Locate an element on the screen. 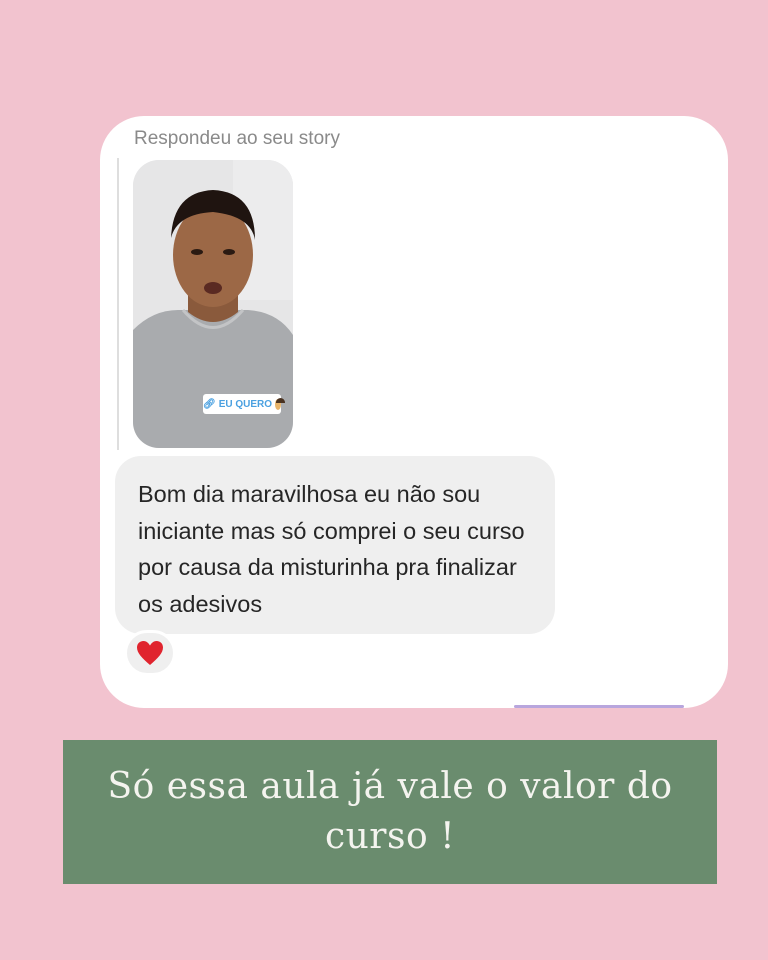 Image resolution: width=768 pixels, height=960 pixels. link-icon: 🔗︎ is located at coordinates (209, 404).